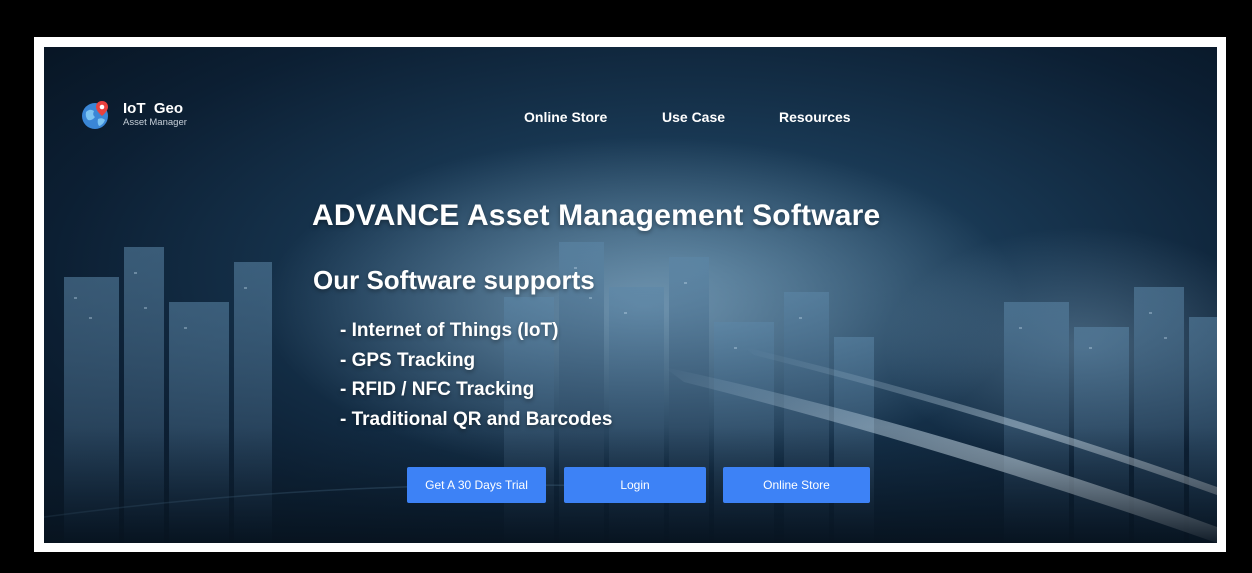 The image size is (1252, 573). Describe the element at coordinates (454, 280) in the screenshot. I see `hero-subheadline: Our Software supports` at that location.